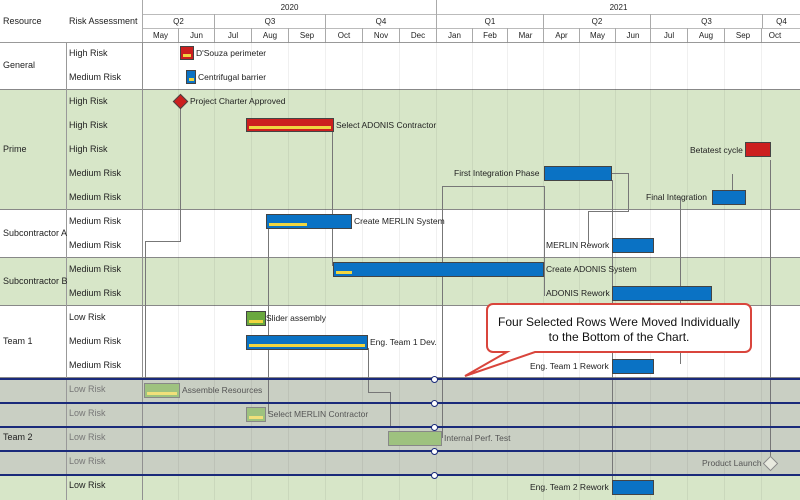 Image resolution: width=800 pixels, height=500 pixels. Describe the element at coordinates (417, 35) in the screenshot. I see `month-dec: Dec` at that location.